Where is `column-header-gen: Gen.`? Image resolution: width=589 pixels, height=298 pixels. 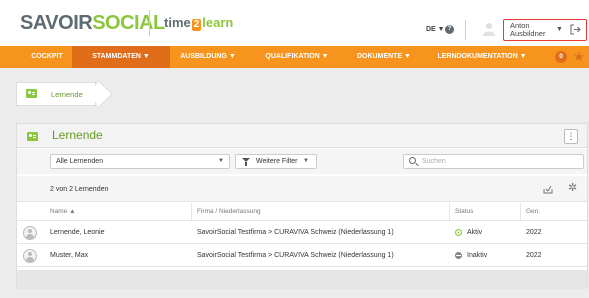 column-header-gen: Gen. is located at coordinates (533, 211).